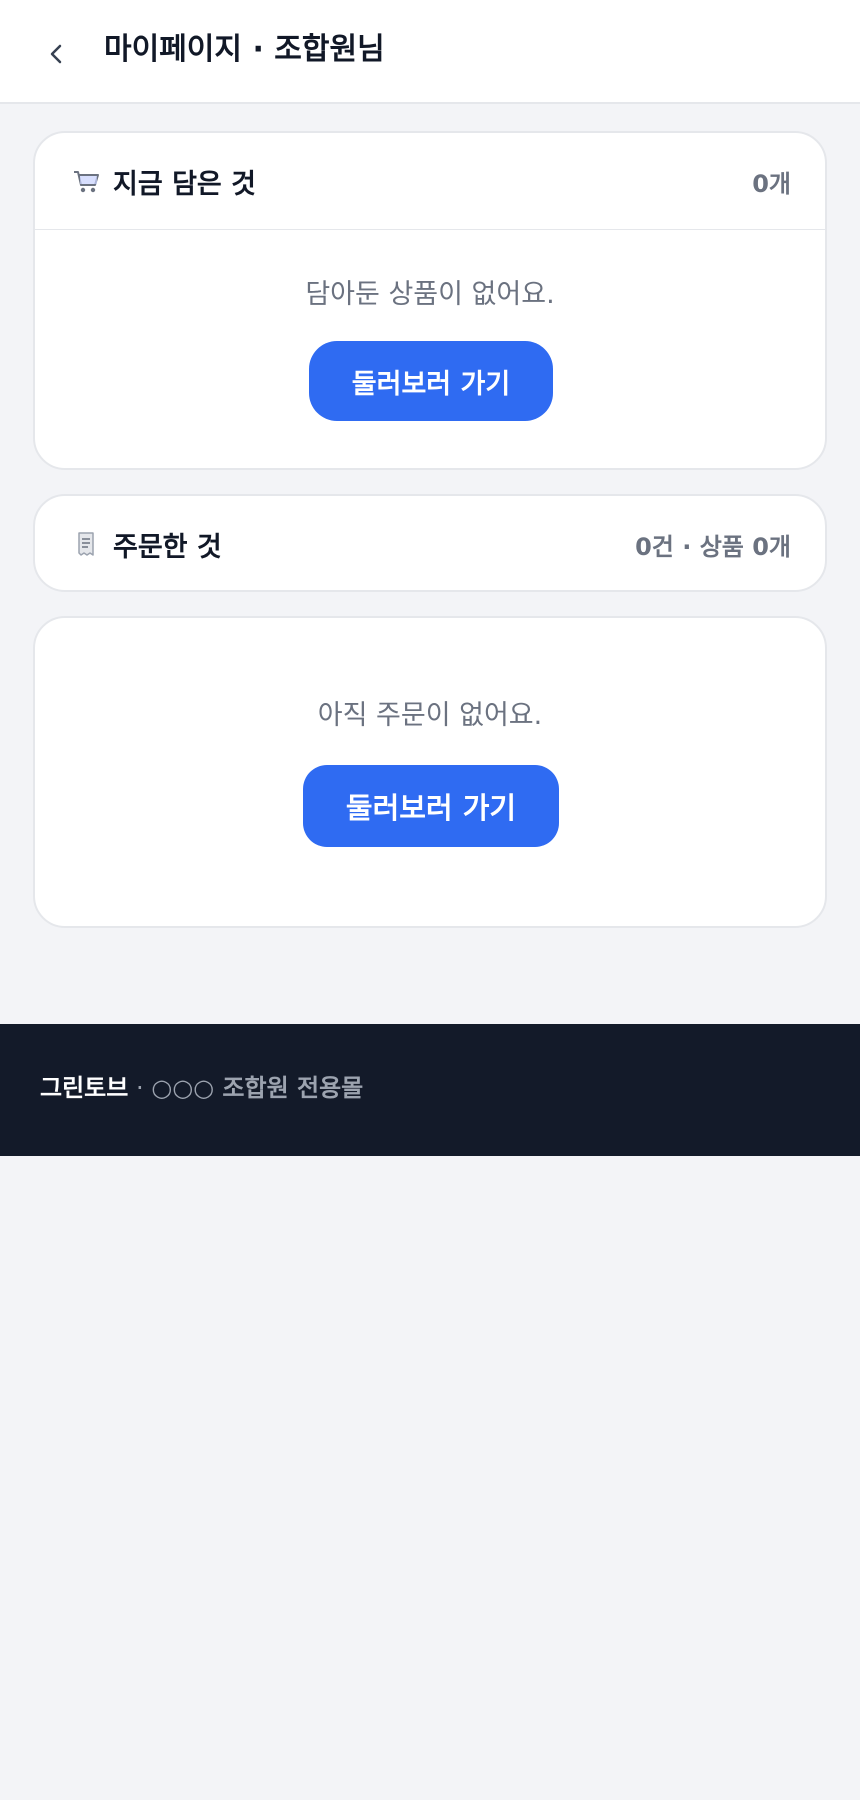 This screenshot has height=1800, width=860. Describe the element at coordinates (430, 181) in the screenshot. I see `cart-card-header: 지금 담은 것 0개` at that location.